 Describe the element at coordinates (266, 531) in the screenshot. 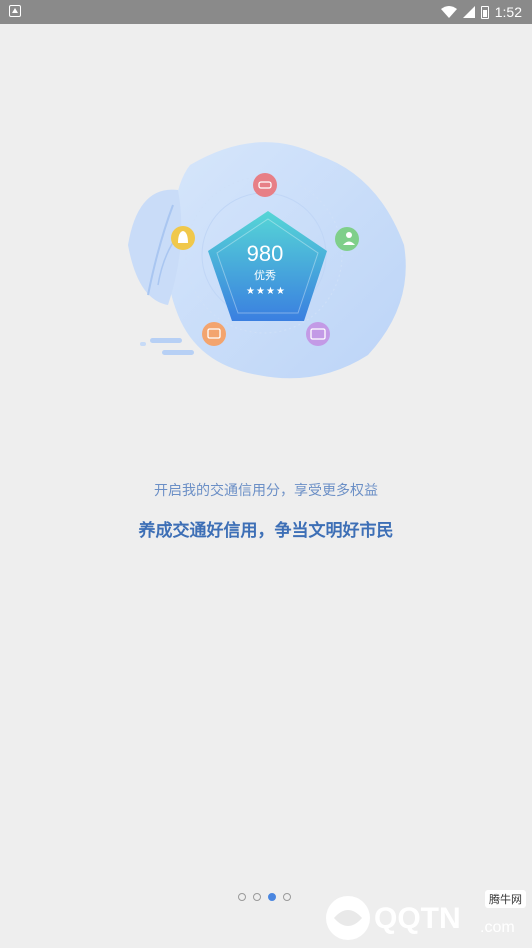

I see `onboarding-title: 养成交通好信用，争当文明好市民` at that location.